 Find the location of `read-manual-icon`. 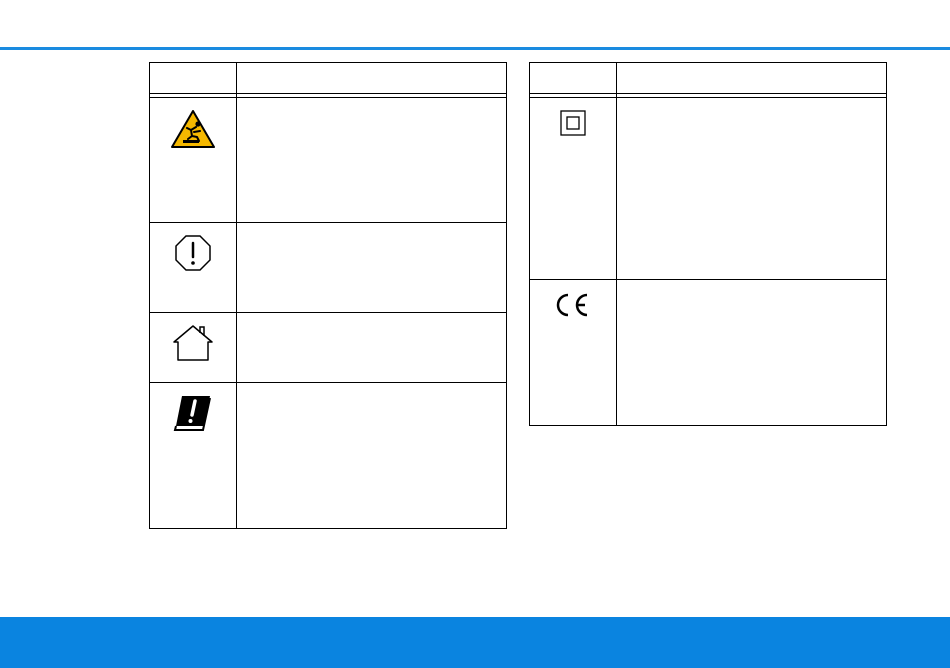

read-manual-icon is located at coordinates (193, 414).